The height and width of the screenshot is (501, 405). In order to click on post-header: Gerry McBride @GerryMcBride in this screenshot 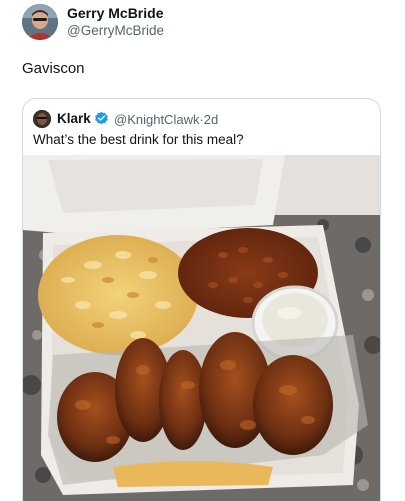, I will do `click(202, 23)`.